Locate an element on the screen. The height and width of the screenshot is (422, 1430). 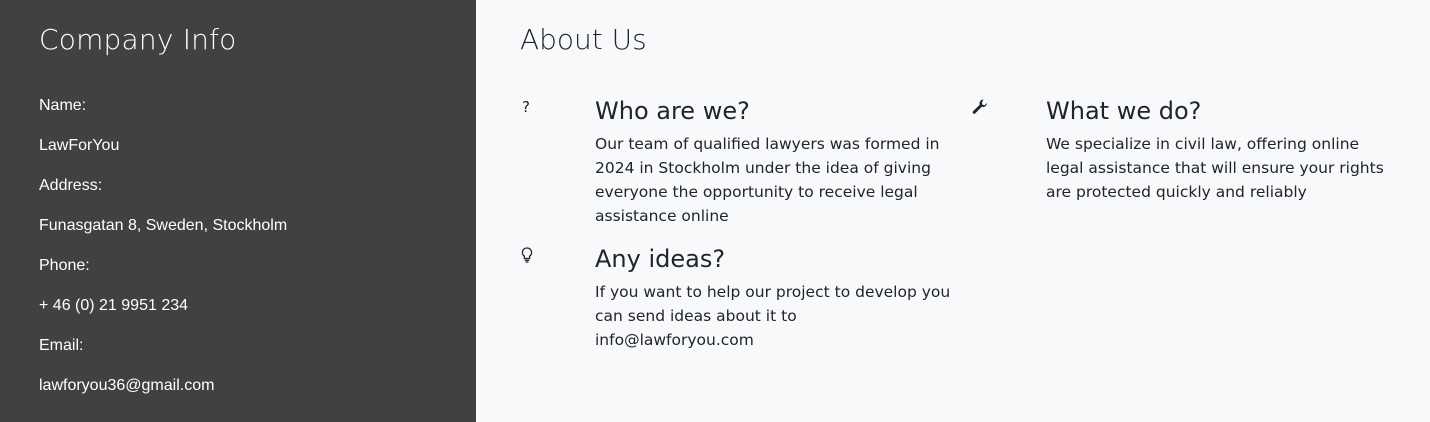
address-label: Address: is located at coordinates (71, 185).